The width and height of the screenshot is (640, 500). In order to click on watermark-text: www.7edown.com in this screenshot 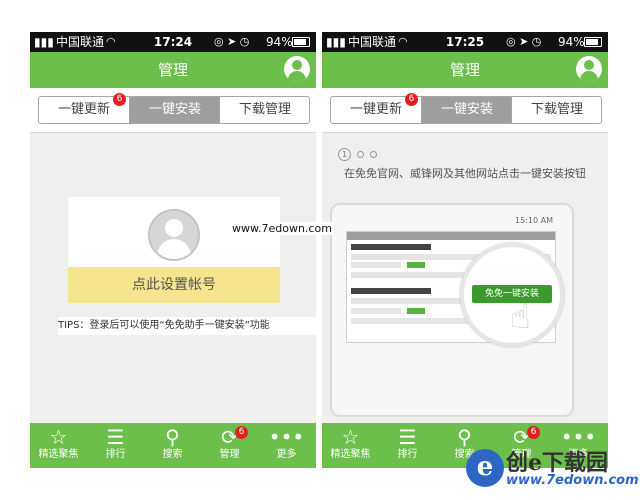, I will do `click(282, 228)`.